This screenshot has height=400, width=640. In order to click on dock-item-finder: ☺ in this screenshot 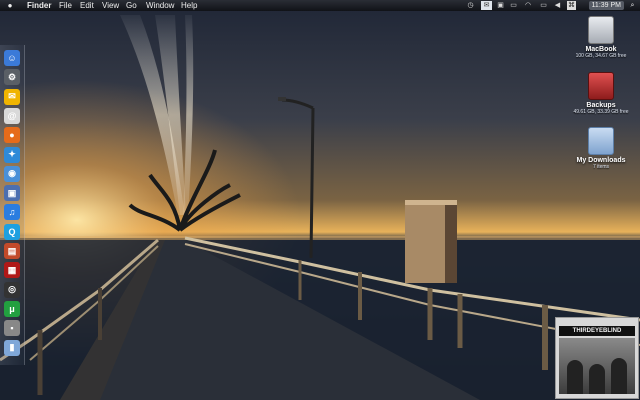, I will do `click(12, 58)`.